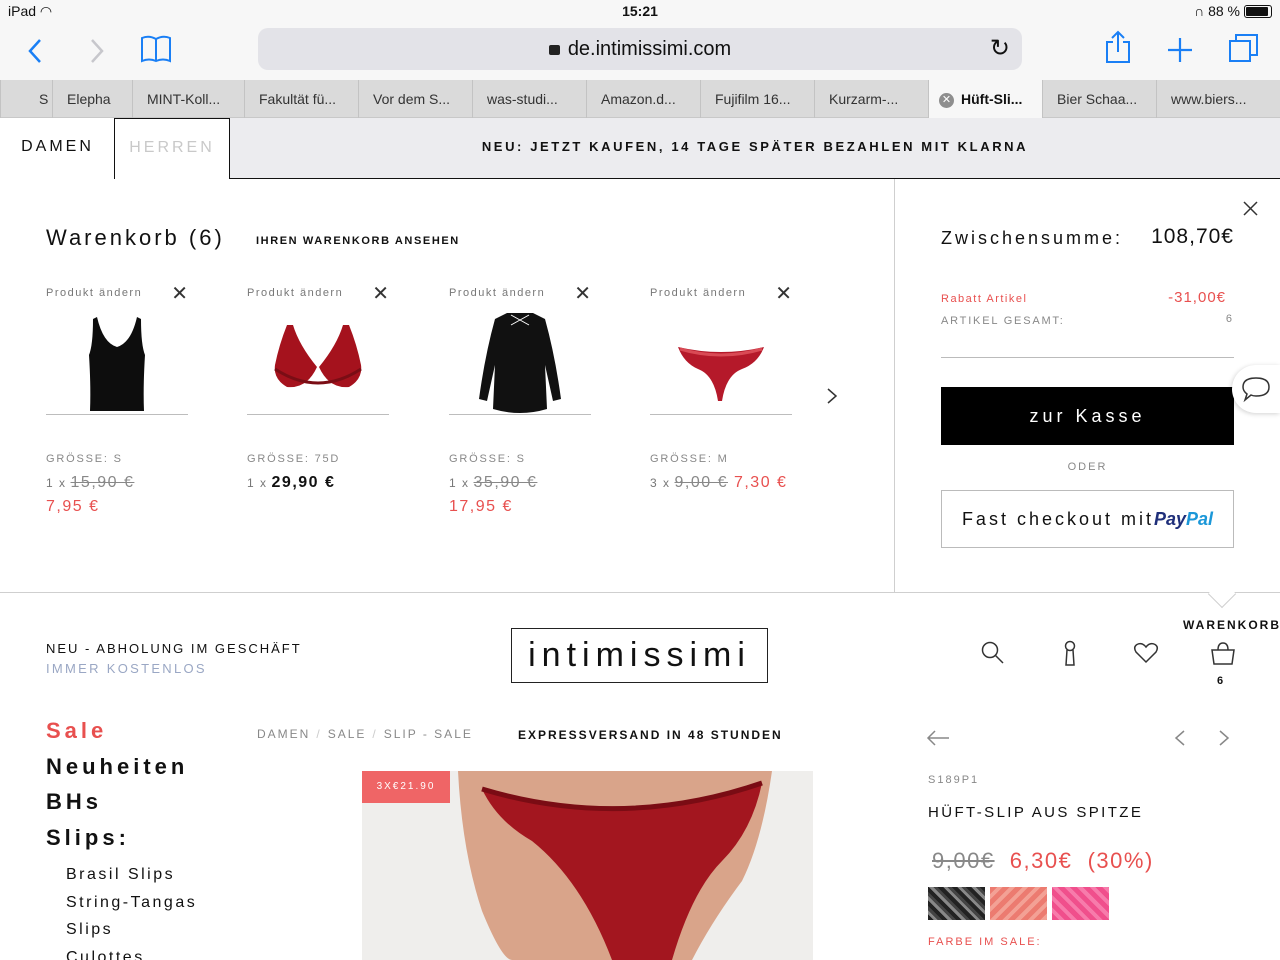 The height and width of the screenshot is (960, 1280). I want to click on shopping-bag-icon, so click(1223, 654).